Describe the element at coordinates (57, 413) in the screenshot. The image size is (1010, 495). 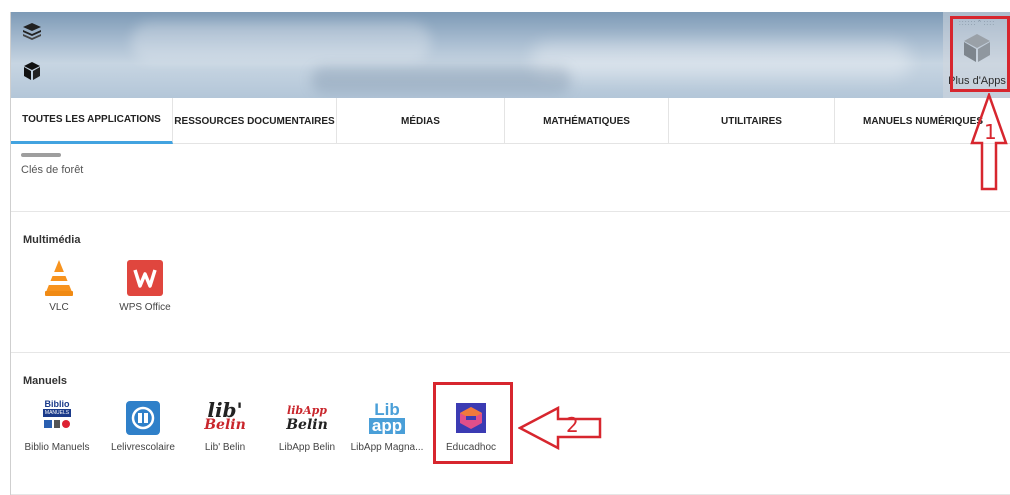
I see `biblio-icon-subtext: MANUELS` at that location.